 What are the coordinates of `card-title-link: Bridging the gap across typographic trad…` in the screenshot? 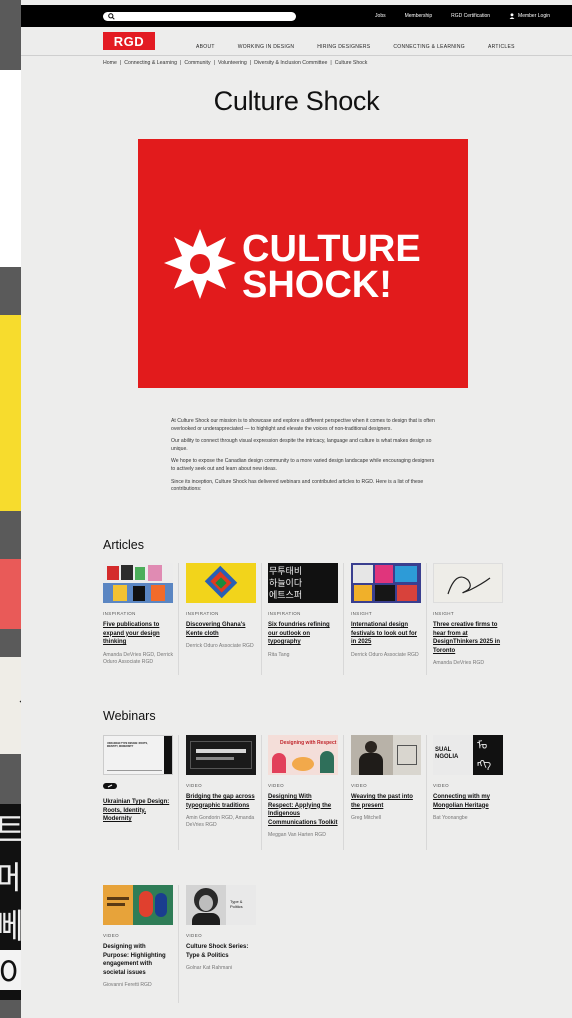 It's located at (221, 801).